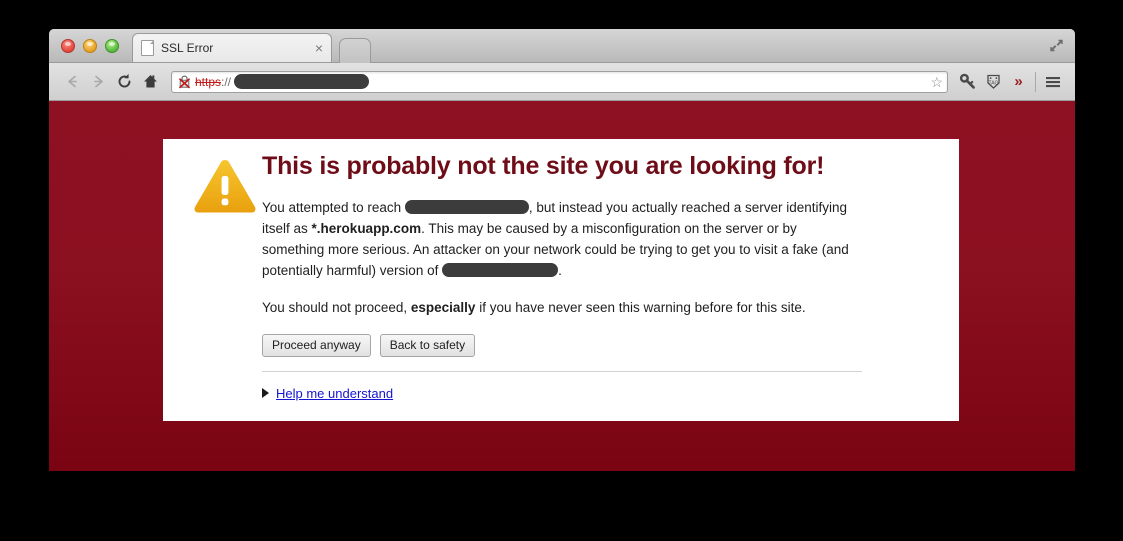  I want to click on window-maximize-button, so click(112, 46).